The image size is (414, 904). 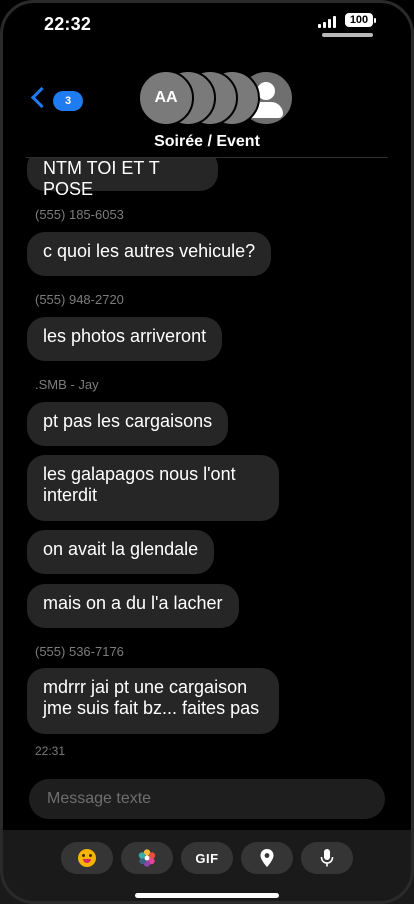 I want to click on message-bubble: les photos arriveront, so click(x=125, y=339).